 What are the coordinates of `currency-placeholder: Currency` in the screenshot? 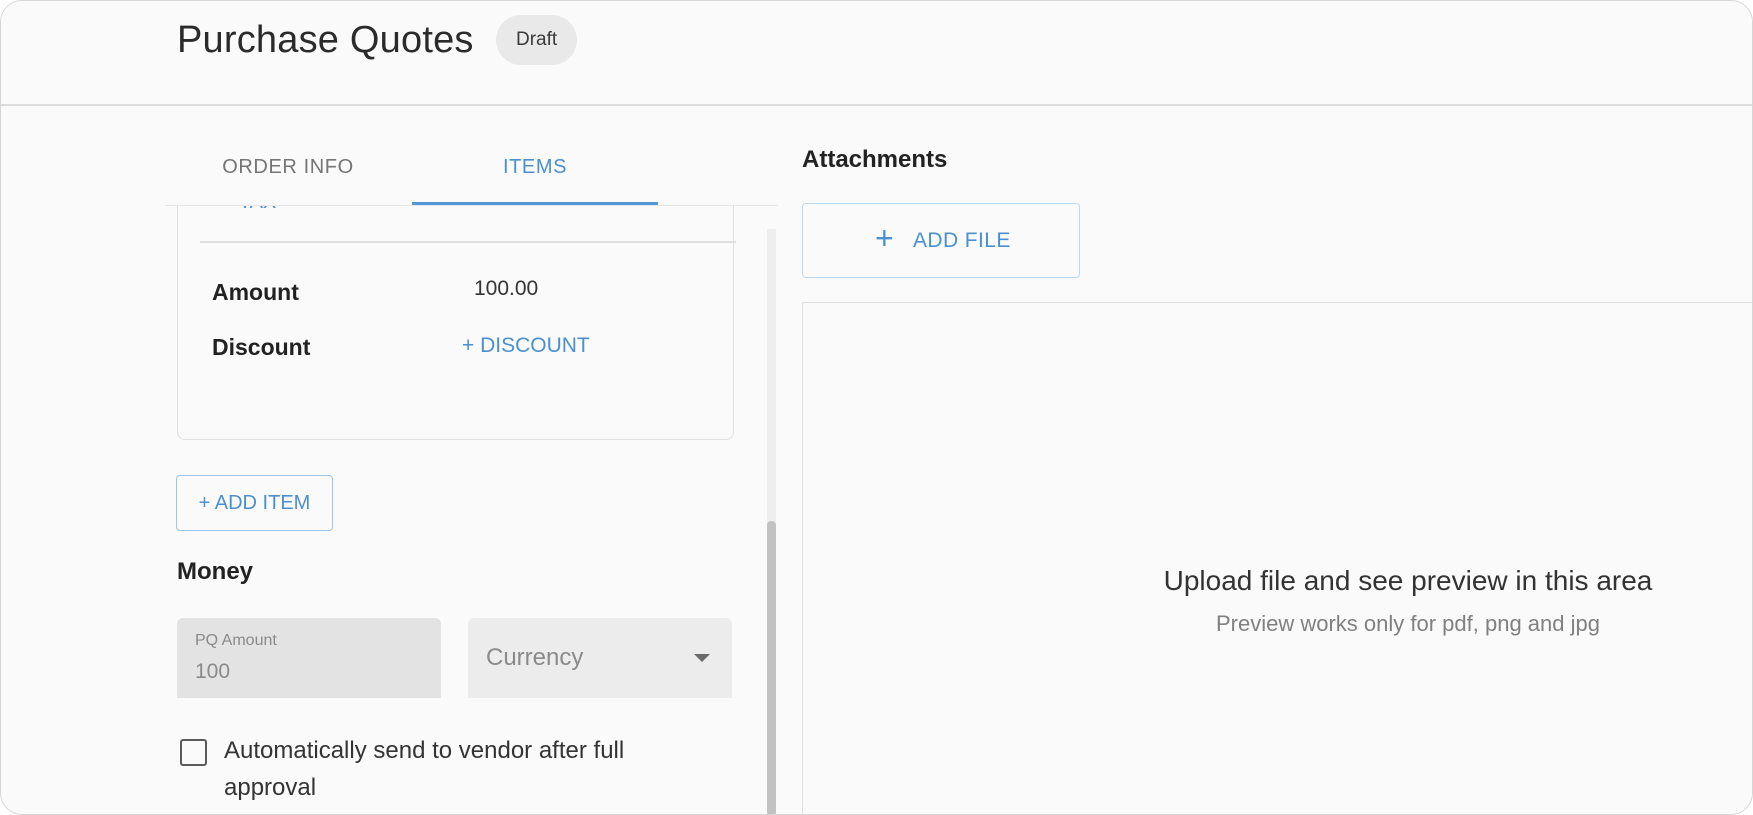 It's located at (535, 657).